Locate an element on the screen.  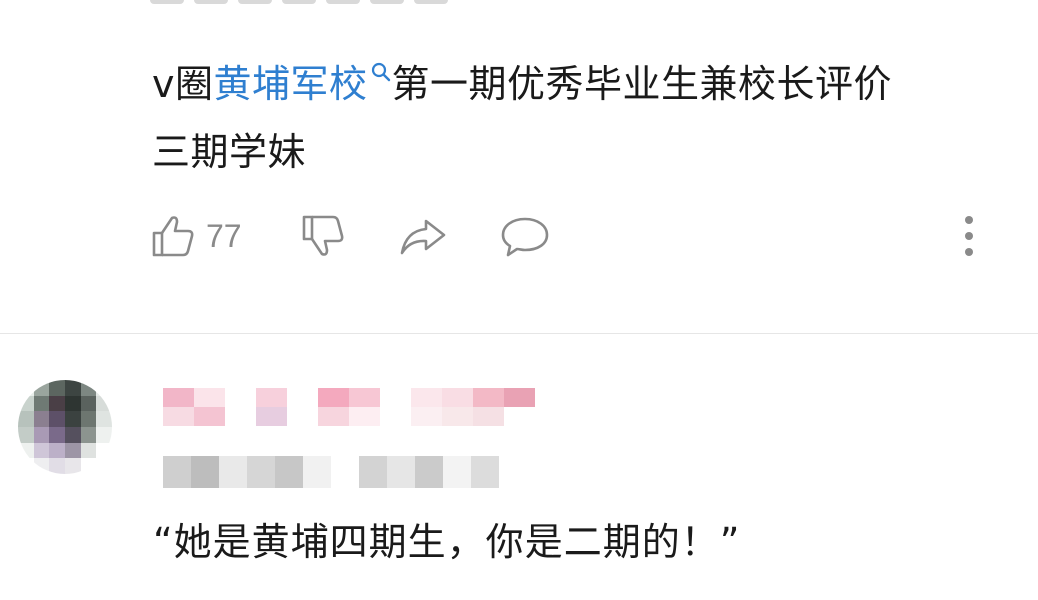
comment-line2: 三期学妹 is located at coordinates (229, 152).